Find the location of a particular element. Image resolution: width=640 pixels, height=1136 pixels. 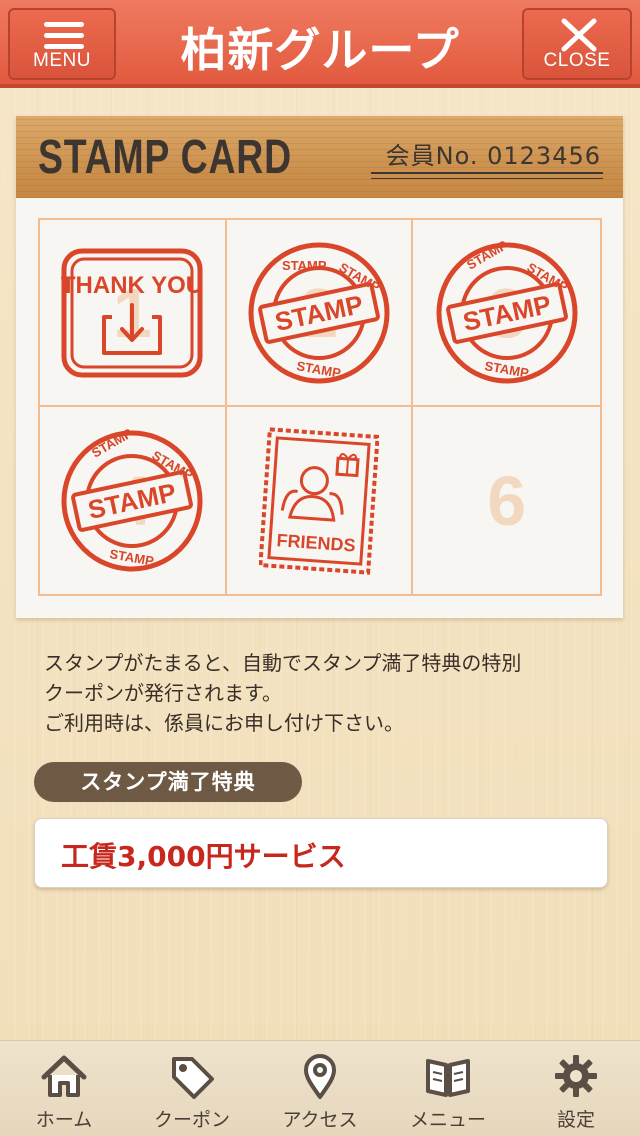

tab-label: クーポン is located at coordinates (191, 1120).